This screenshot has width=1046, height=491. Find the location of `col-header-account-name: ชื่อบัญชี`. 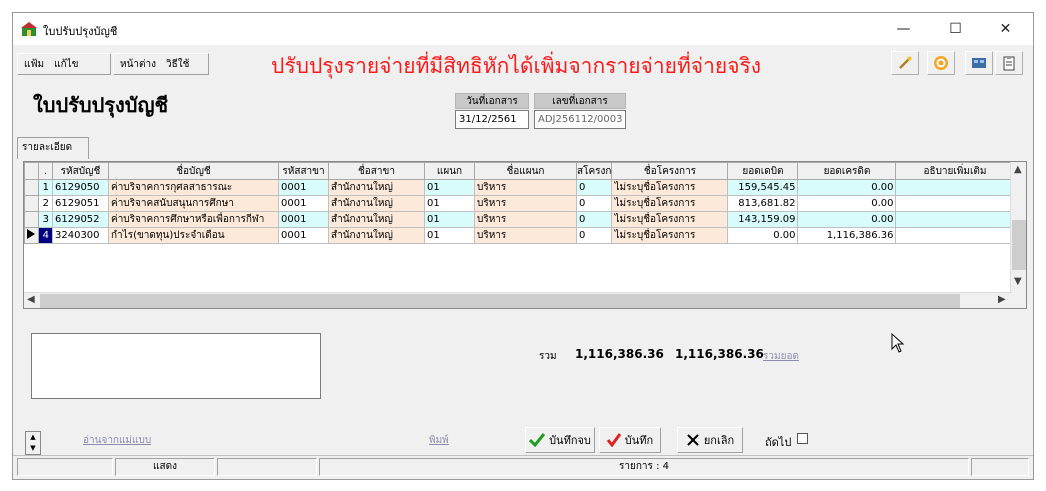

col-header-account-name: ชื่อบัญชี is located at coordinates (193, 171).